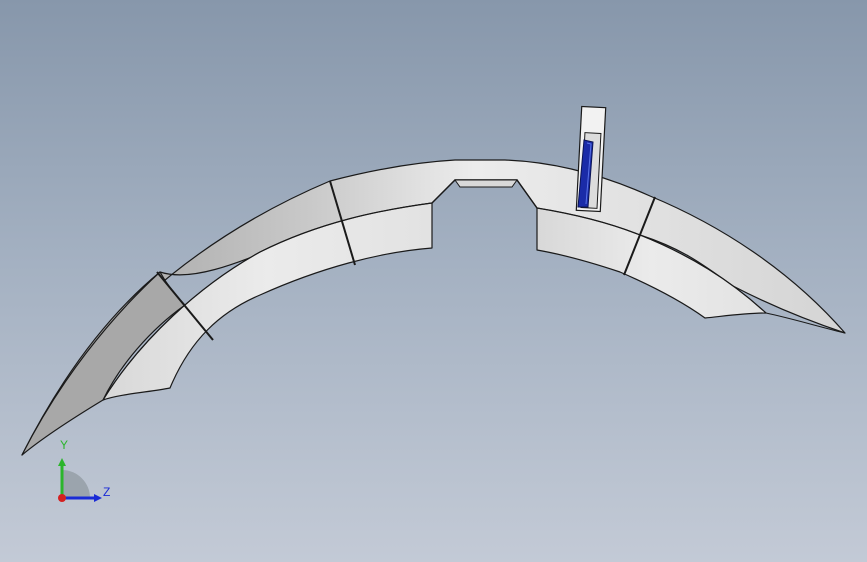  What do you see at coordinates (591, 159) in the screenshot?
I see `slot-pin-feature` at bounding box center [591, 159].